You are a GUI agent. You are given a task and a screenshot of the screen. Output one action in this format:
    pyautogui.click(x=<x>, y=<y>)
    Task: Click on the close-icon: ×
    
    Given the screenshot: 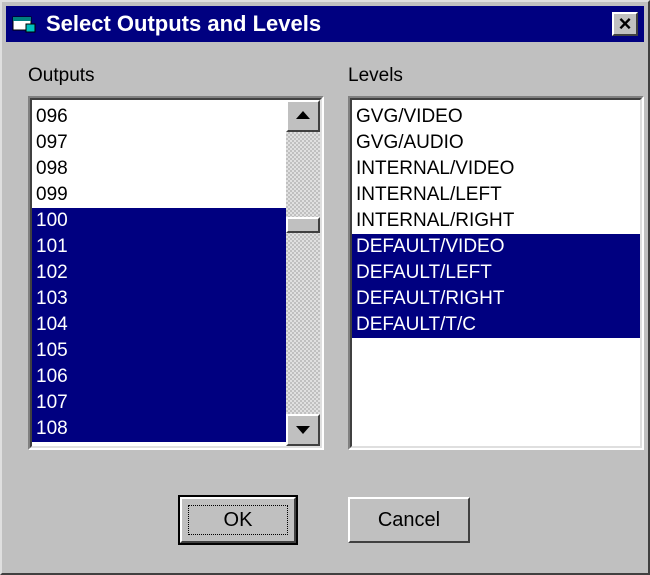 What is the action you would take?
    pyautogui.click(x=625, y=23)
    